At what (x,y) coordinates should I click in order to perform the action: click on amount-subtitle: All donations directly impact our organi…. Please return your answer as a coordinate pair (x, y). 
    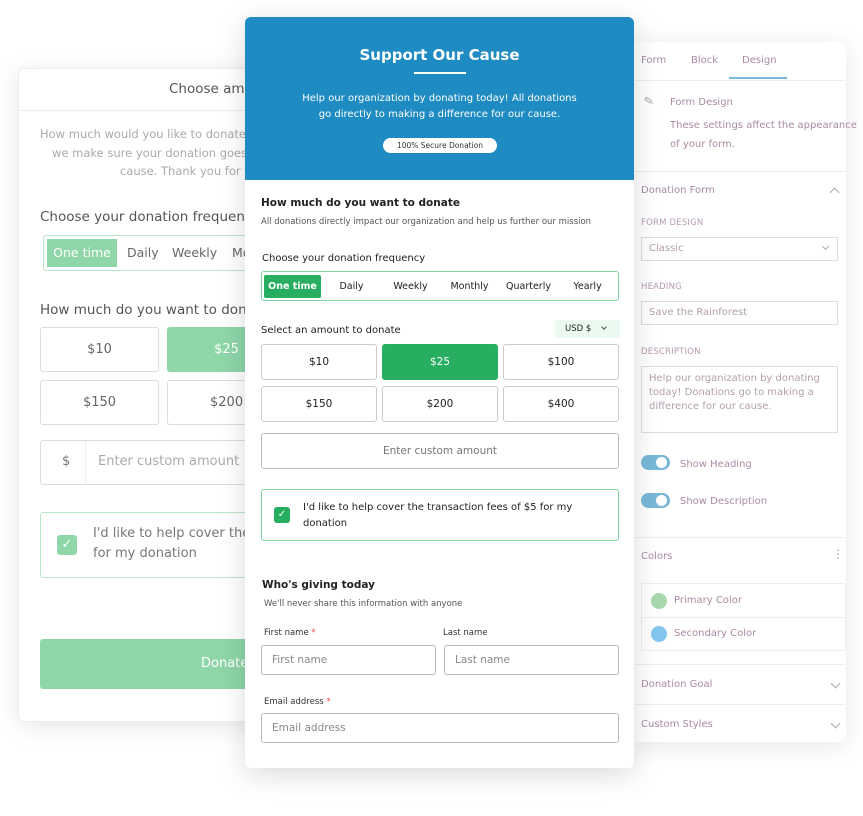
    Looking at the image, I should click on (426, 222).